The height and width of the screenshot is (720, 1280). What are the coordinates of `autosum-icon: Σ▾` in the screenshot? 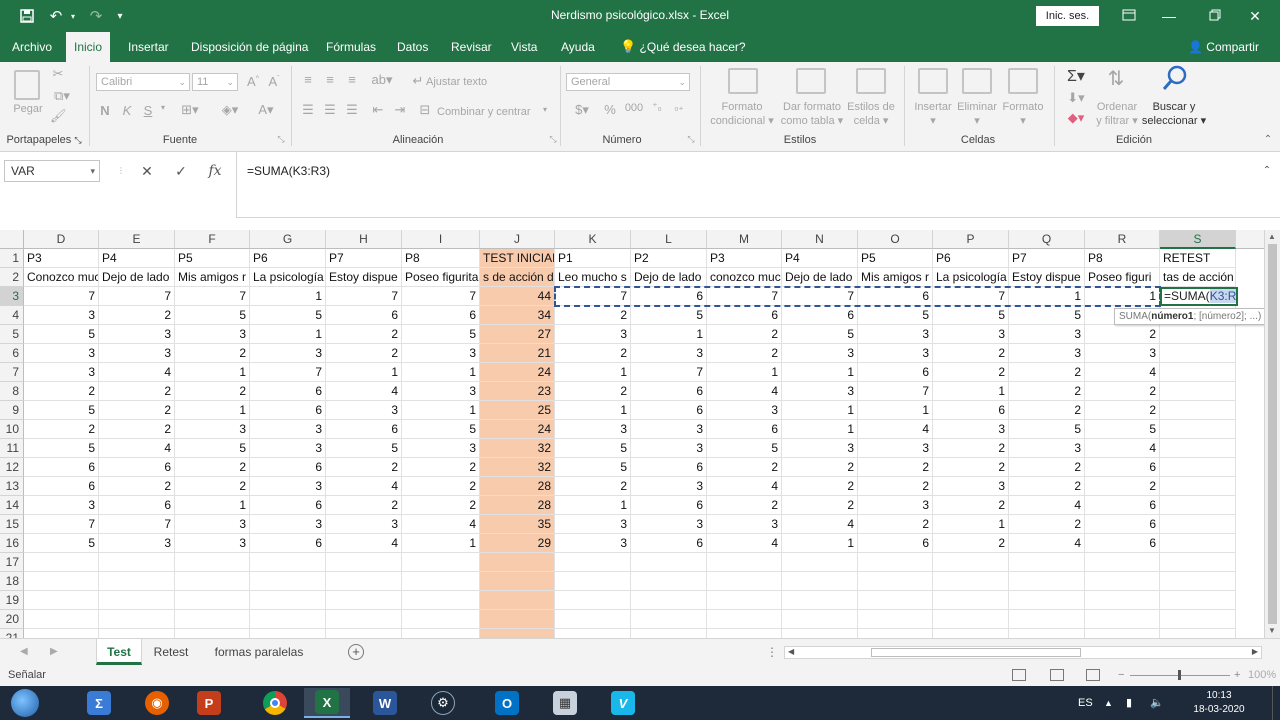 It's located at (1076, 76).